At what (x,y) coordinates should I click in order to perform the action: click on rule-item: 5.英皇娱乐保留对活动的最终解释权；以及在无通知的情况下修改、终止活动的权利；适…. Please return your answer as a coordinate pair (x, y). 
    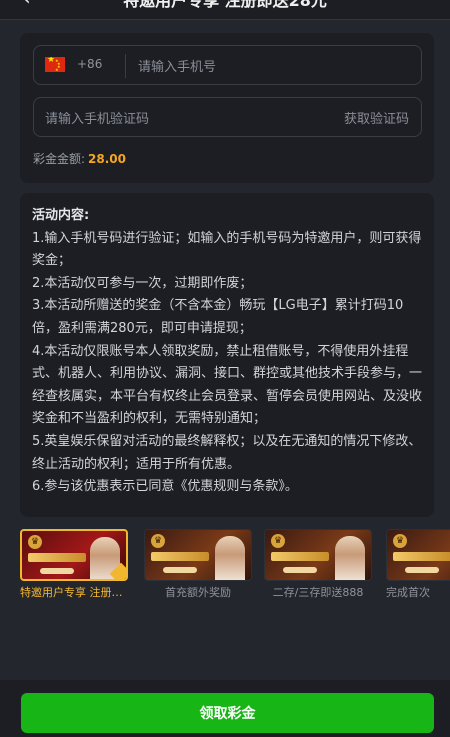
    Looking at the image, I should click on (227, 452).